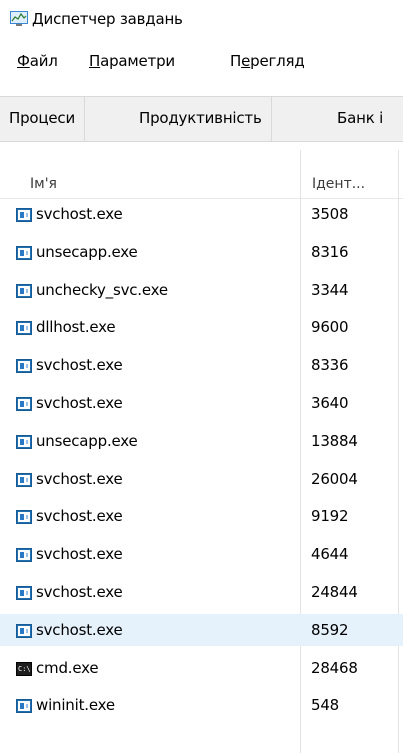 The height and width of the screenshot is (753, 403). What do you see at coordinates (330, 516) in the screenshot?
I see `process-pid: 9192` at bounding box center [330, 516].